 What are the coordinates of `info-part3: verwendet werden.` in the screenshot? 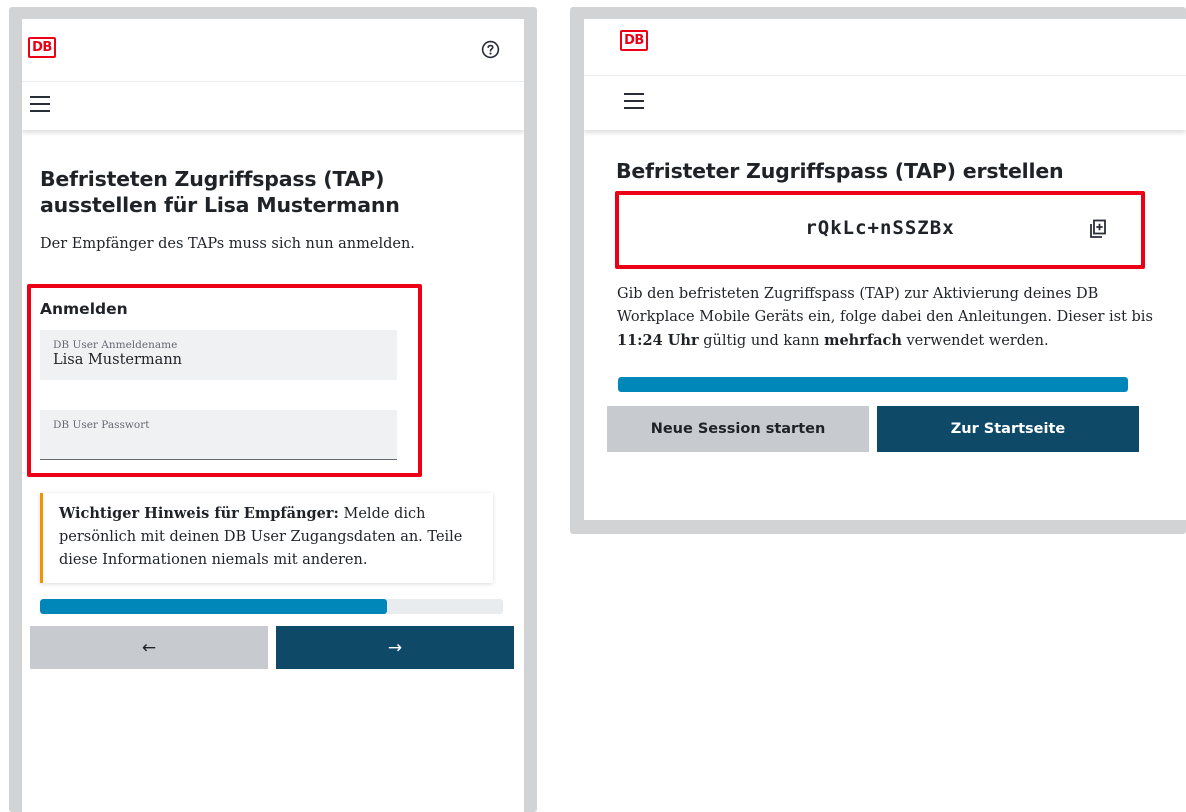 It's located at (975, 341).